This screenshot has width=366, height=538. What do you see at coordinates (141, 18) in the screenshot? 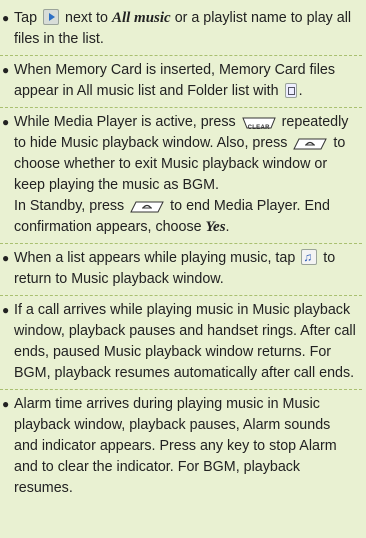
I see `all-music-label: All music` at bounding box center [141, 18].